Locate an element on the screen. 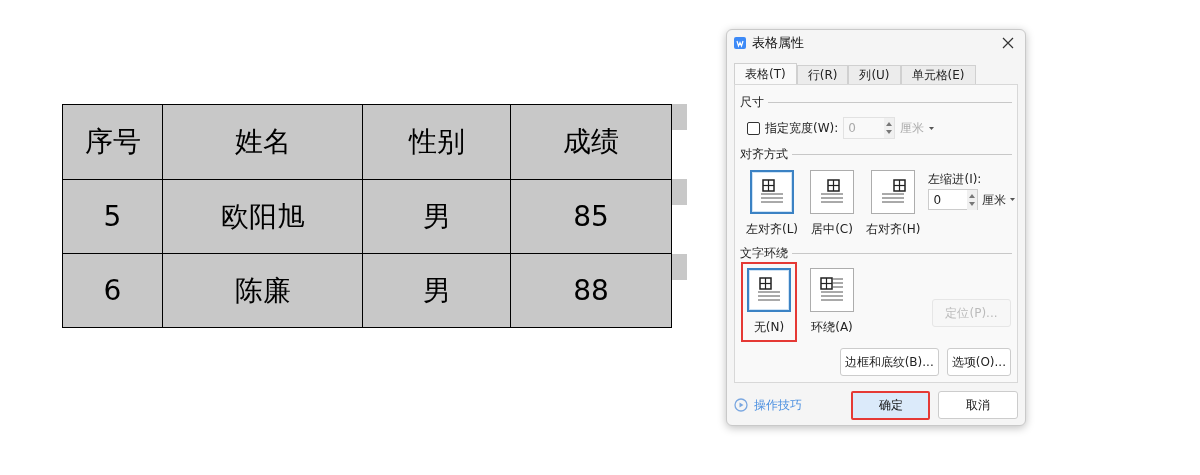 The height and width of the screenshot is (475, 1200). ok-button: 确定 is located at coordinates (890, 405).